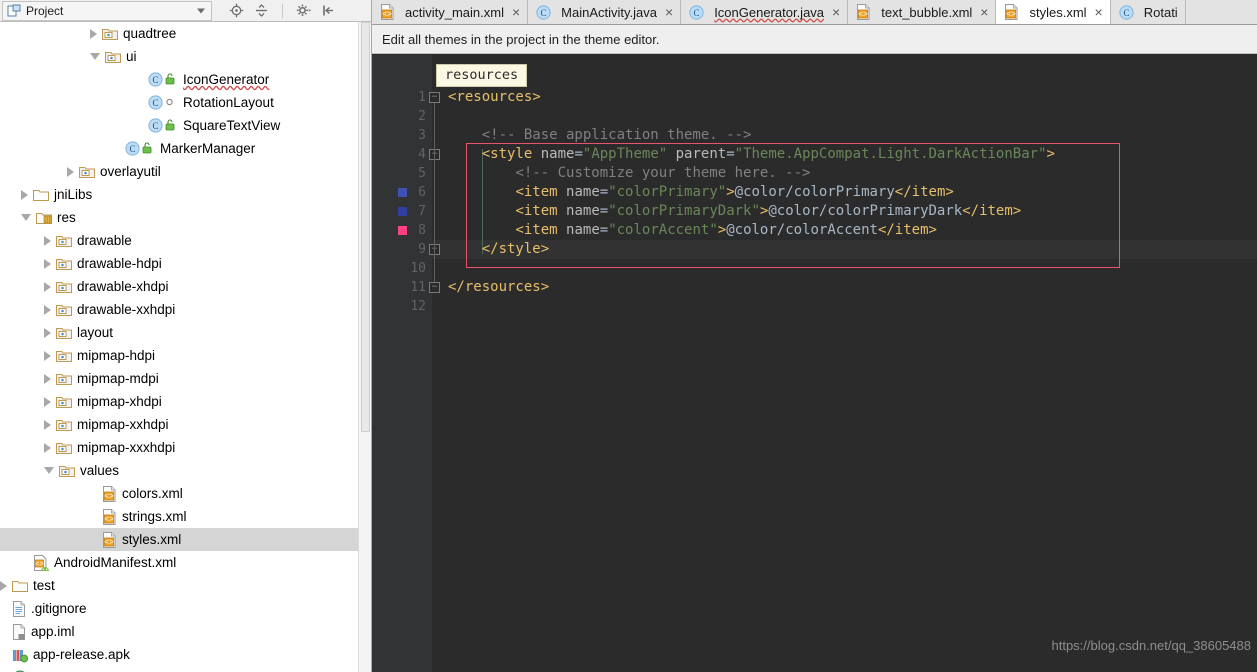  Describe the element at coordinates (498, 287) in the screenshot. I see `code-line: </resources>` at that location.